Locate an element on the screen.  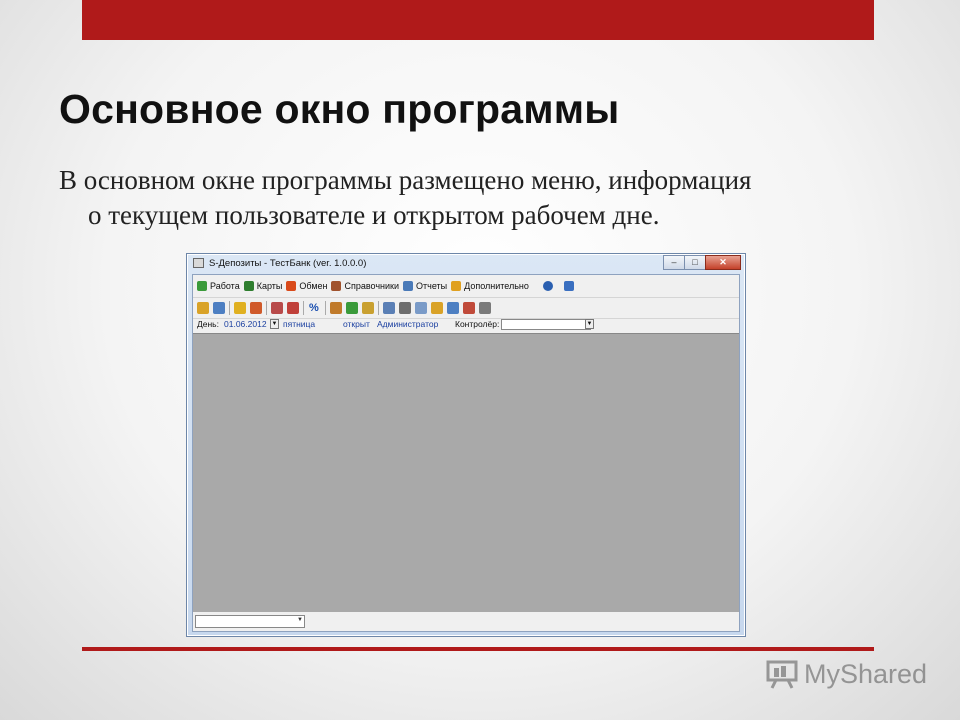
day-status: открыт is located at coordinates (356, 324).